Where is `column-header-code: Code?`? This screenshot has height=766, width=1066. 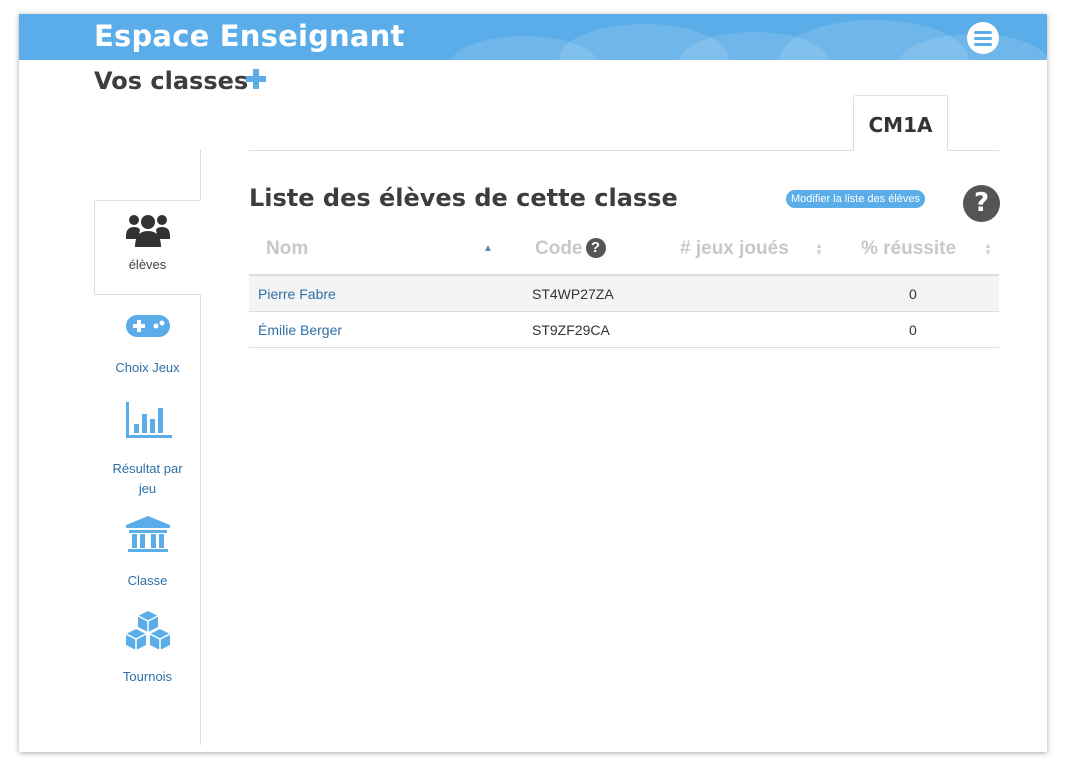
column-header-code: Code? is located at coordinates (570, 249).